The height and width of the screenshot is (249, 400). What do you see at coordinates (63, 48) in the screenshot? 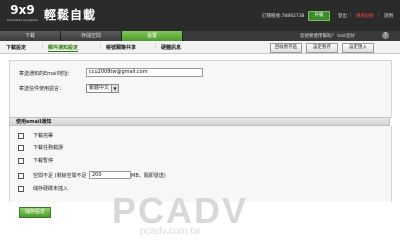
I see `subnav-email-settings: 郵件通知設定` at bounding box center [63, 48].